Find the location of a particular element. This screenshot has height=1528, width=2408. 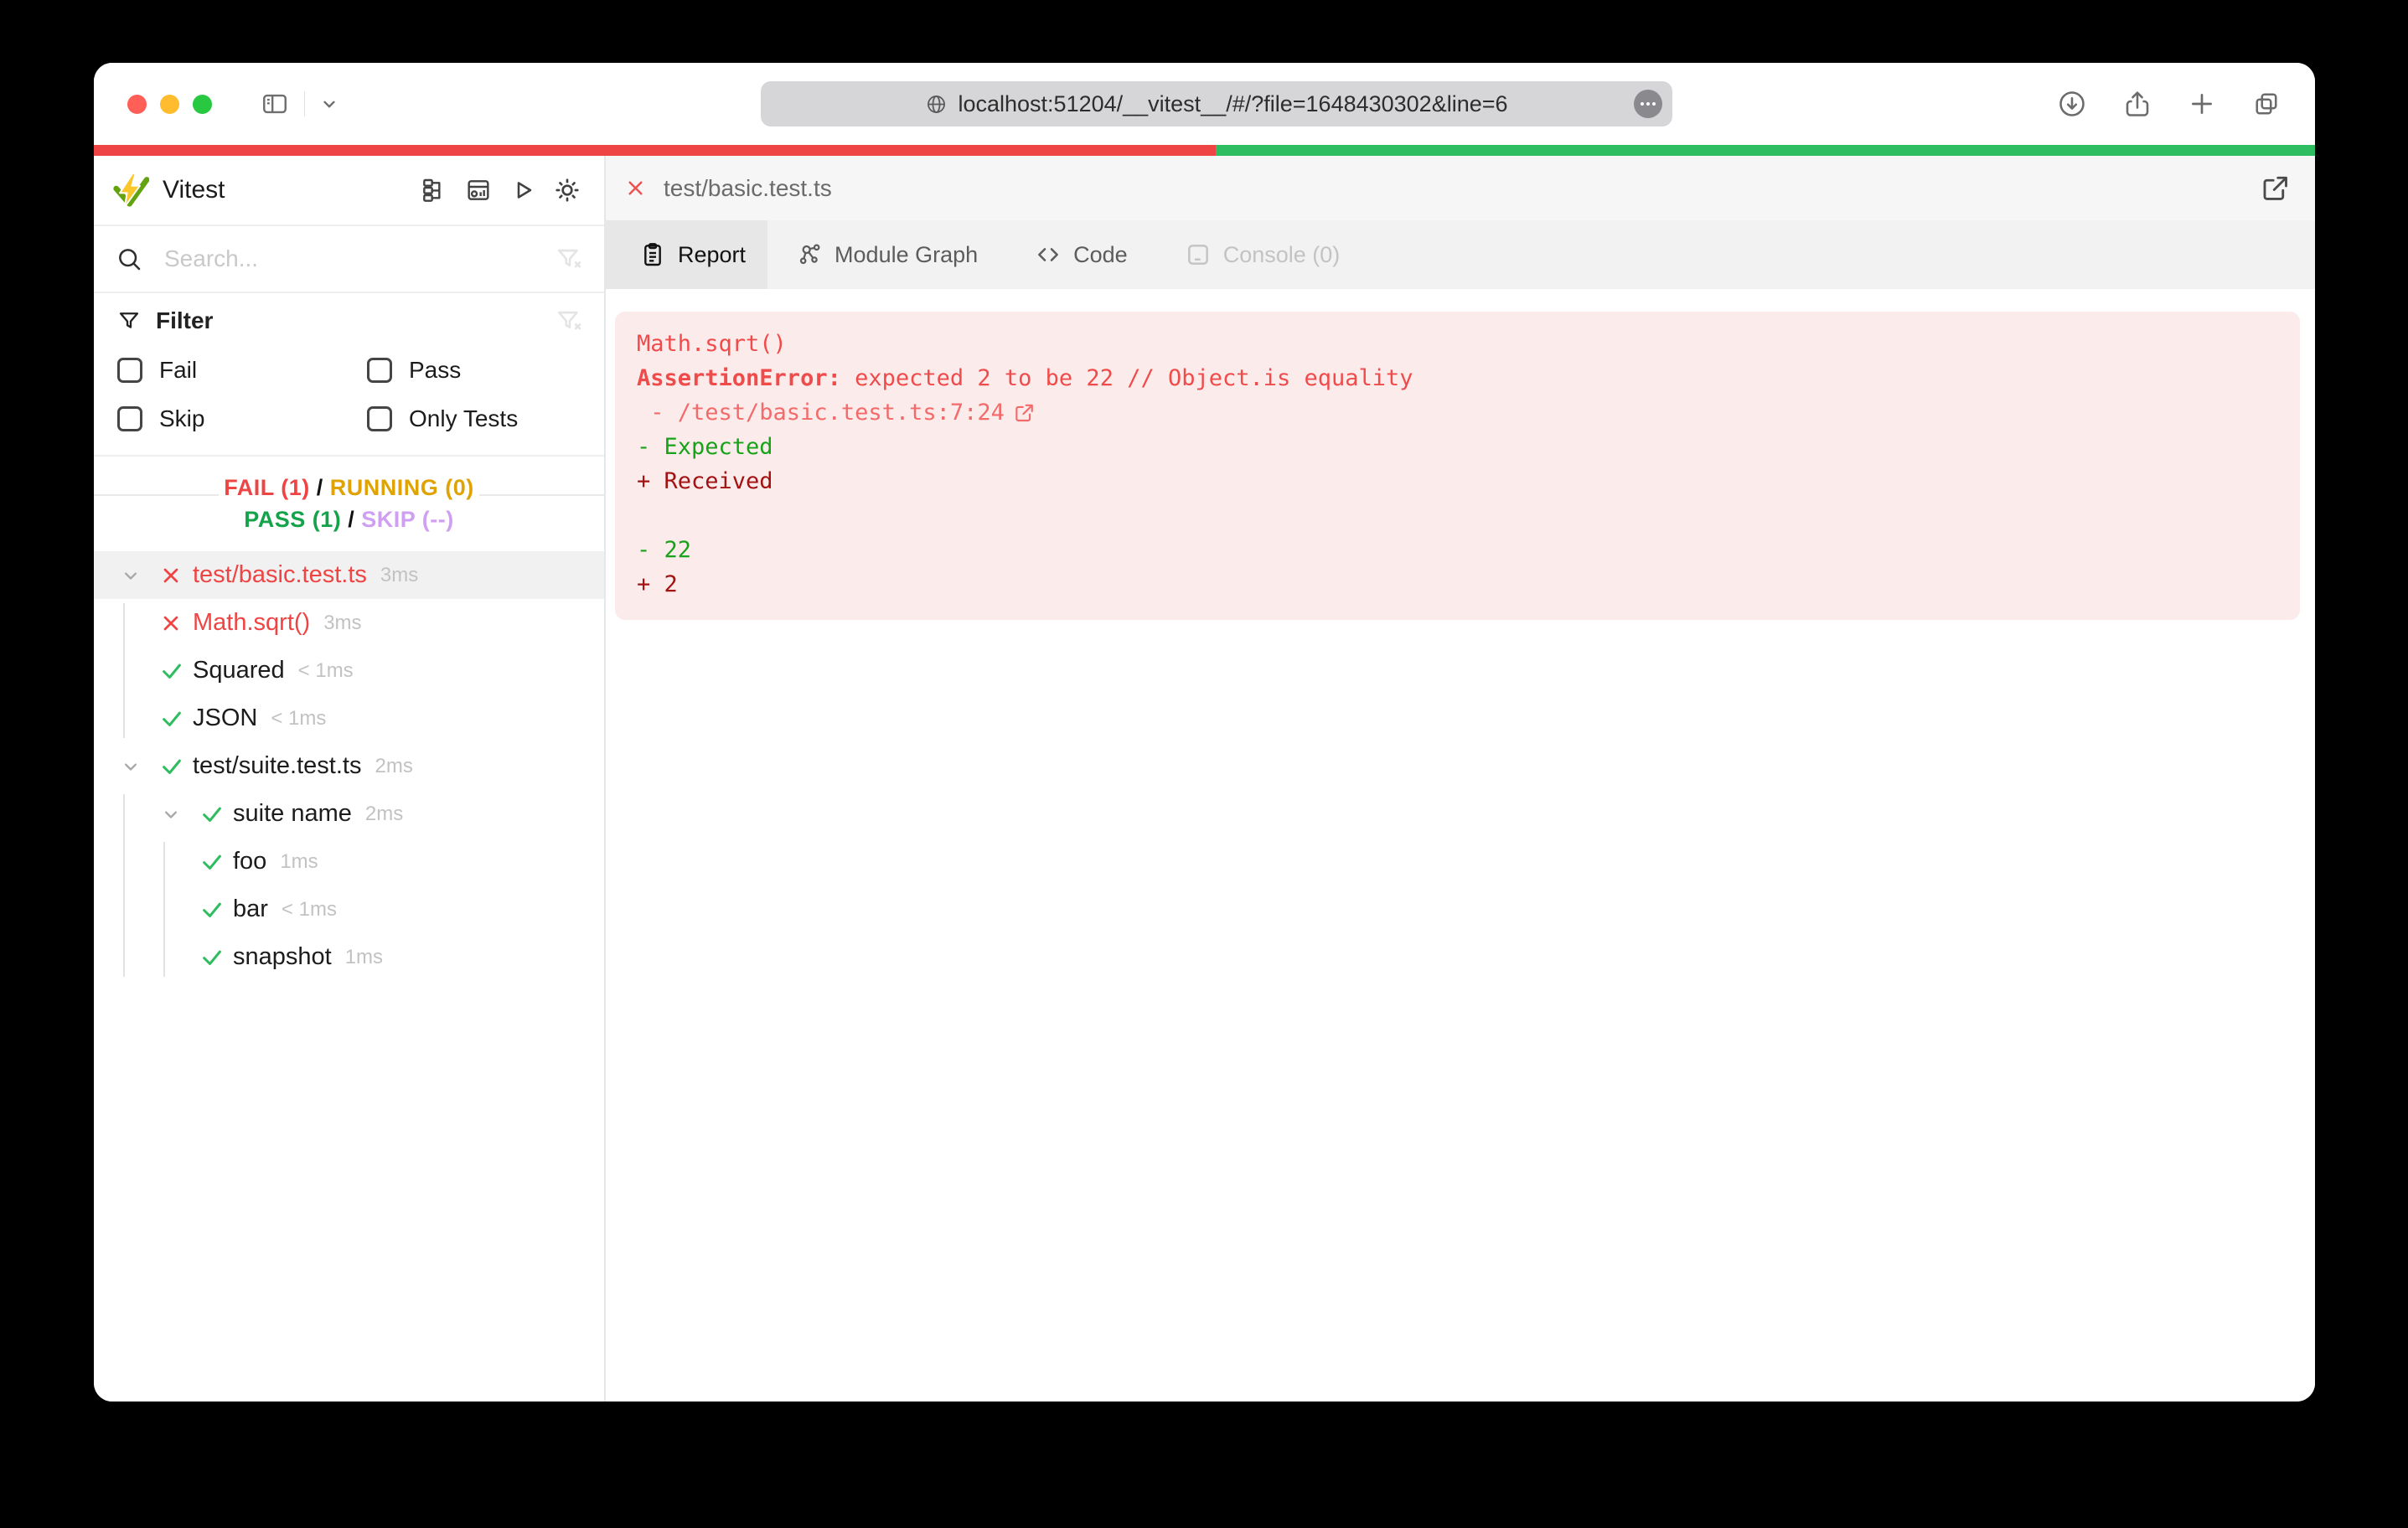

vitest-logo-icon is located at coordinates (130, 190).